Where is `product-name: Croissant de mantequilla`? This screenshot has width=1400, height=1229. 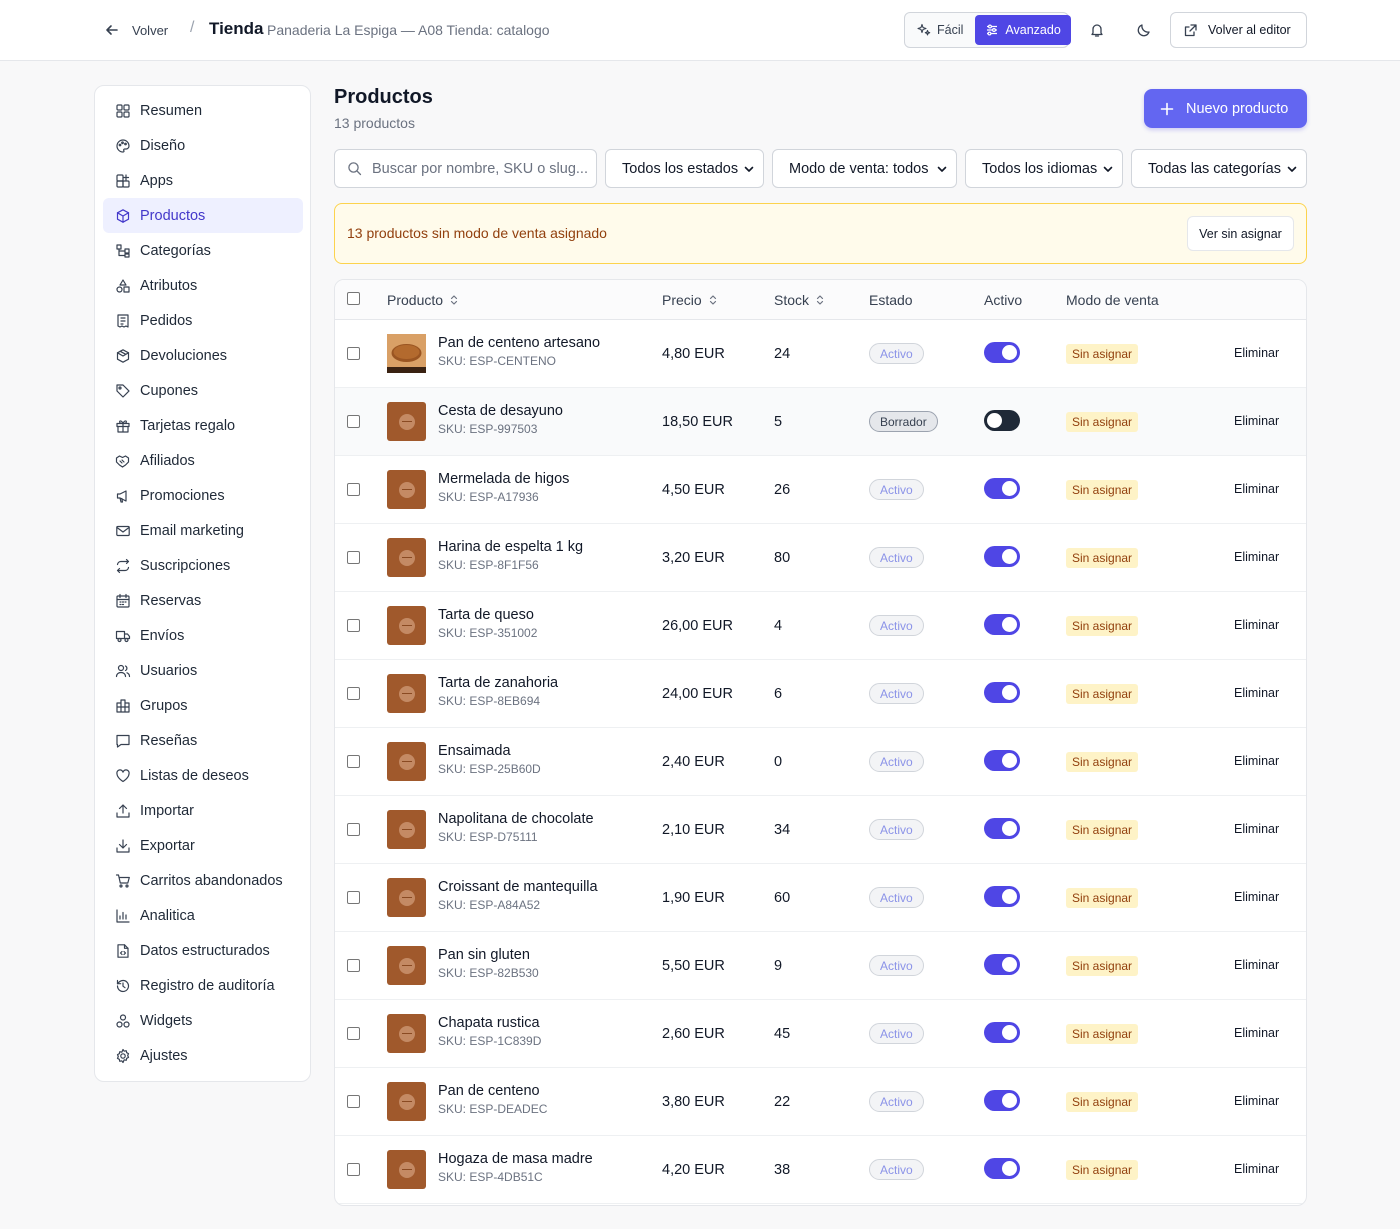 product-name: Croissant de mantequilla is located at coordinates (518, 887).